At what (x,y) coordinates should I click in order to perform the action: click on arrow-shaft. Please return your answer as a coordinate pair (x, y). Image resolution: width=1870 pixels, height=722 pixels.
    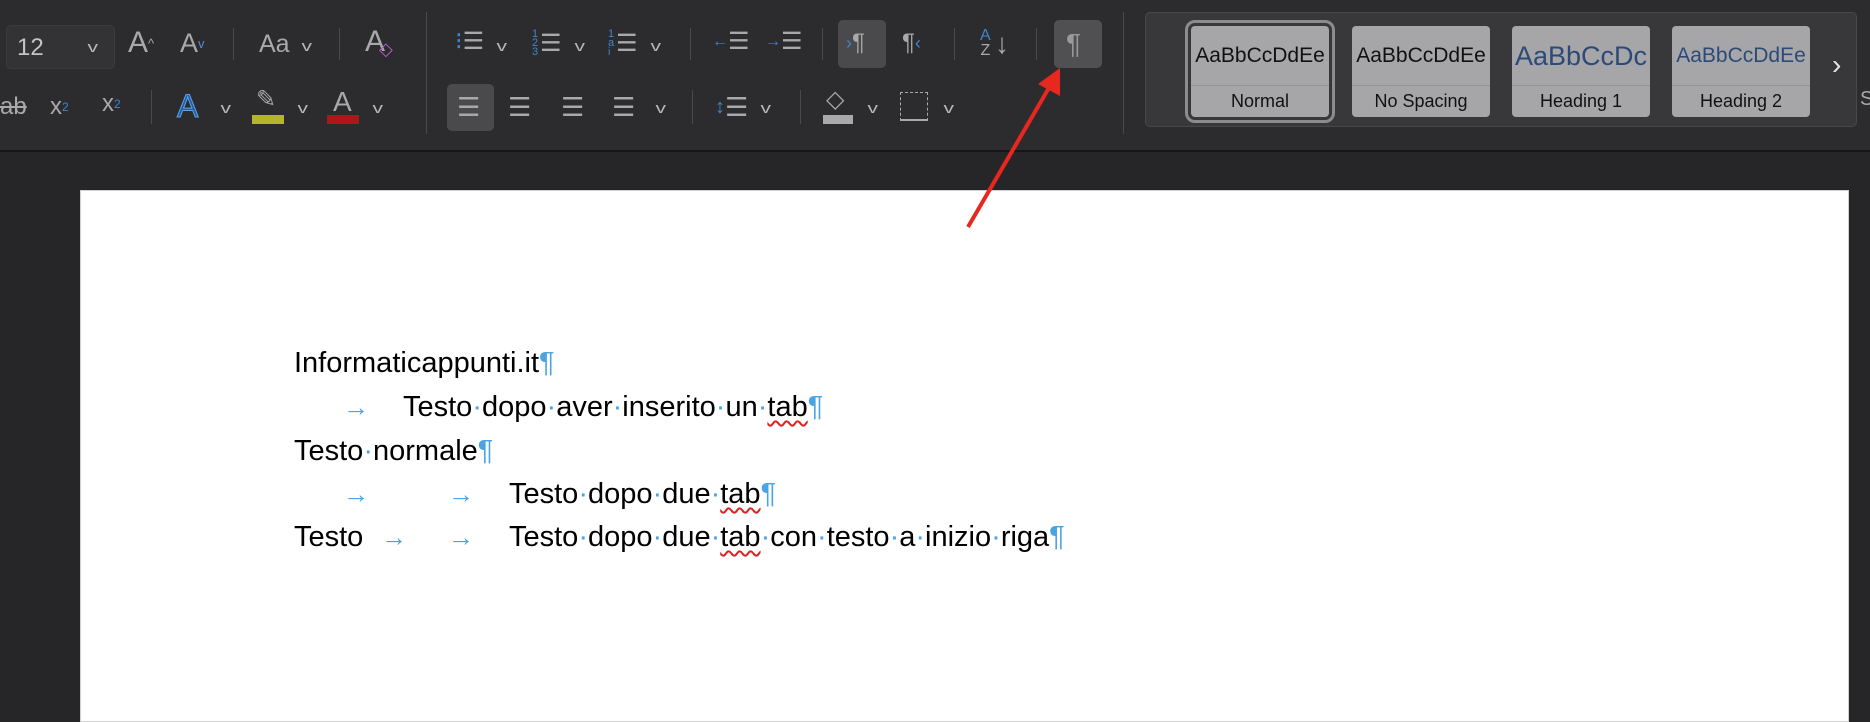
    Looking at the image, I should click on (1009, 156).